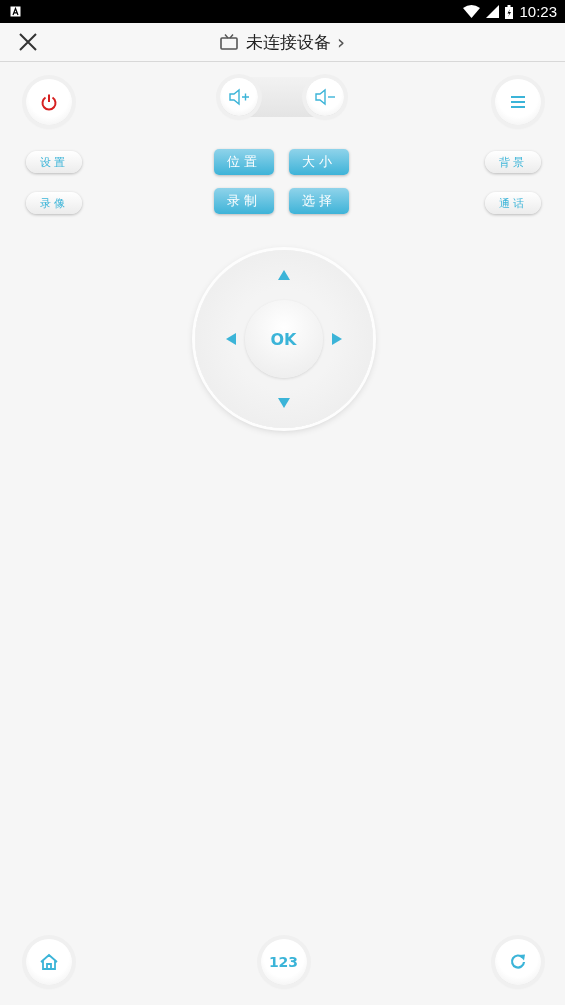 The image size is (565, 1005). What do you see at coordinates (341, 42) in the screenshot?
I see `chevron-icon: ›` at bounding box center [341, 42].